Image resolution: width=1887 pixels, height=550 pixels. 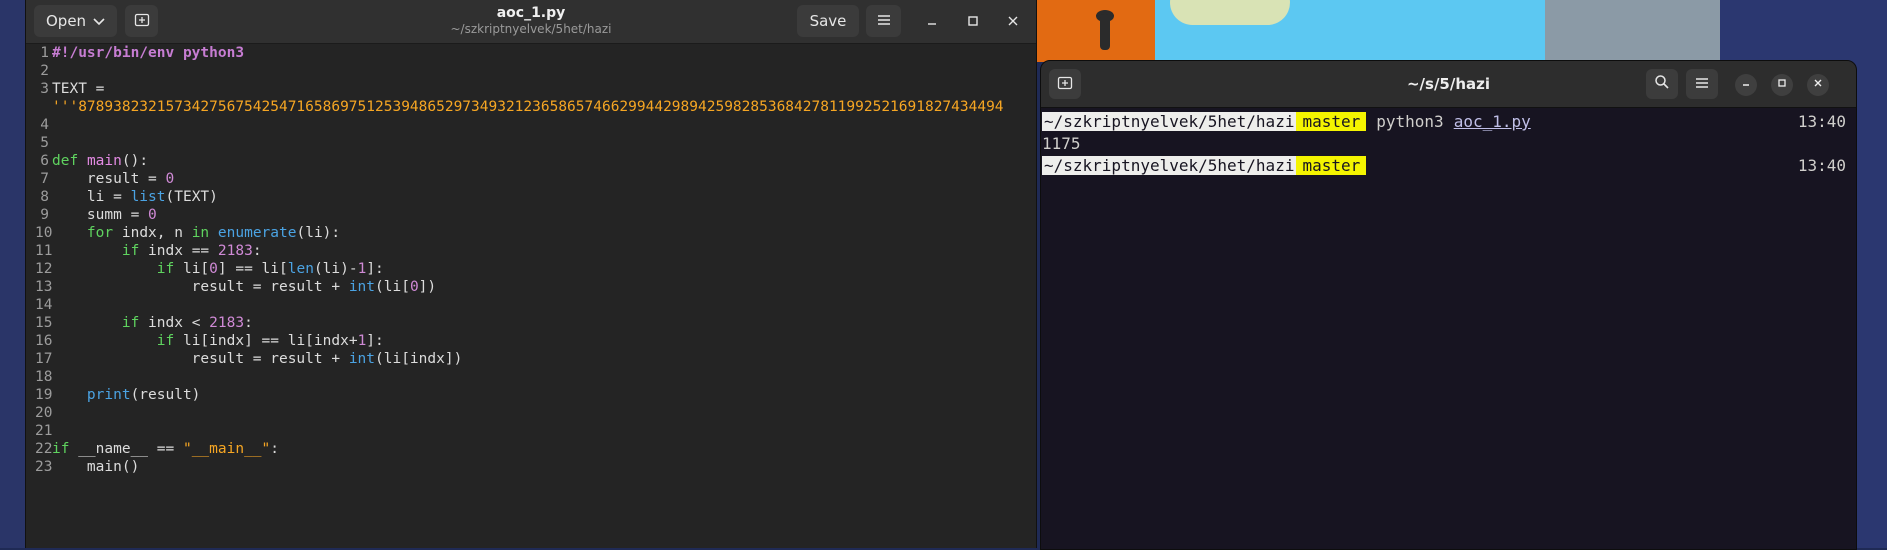 I want to click on code-token: indx <, so click(x=174, y=323).